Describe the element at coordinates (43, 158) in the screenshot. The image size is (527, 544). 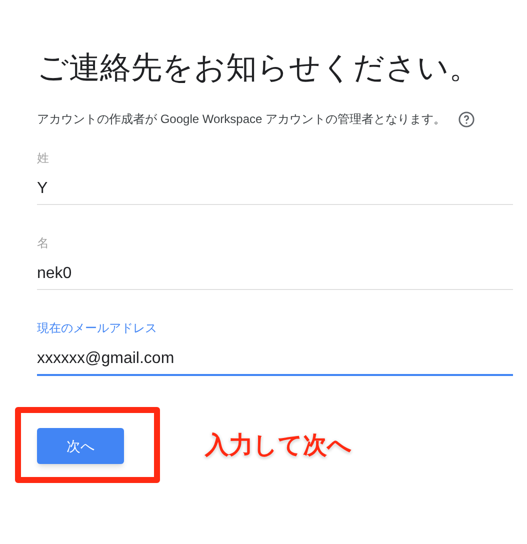
I see `field-label: 姓` at that location.